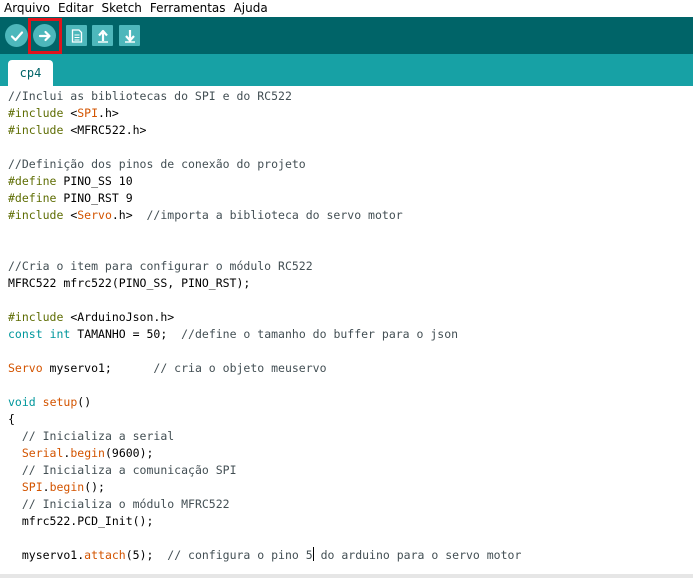 The height and width of the screenshot is (578, 693). What do you see at coordinates (188, 8) in the screenshot?
I see `menu-ferramentas: Ferramentas` at bounding box center [188, 8].